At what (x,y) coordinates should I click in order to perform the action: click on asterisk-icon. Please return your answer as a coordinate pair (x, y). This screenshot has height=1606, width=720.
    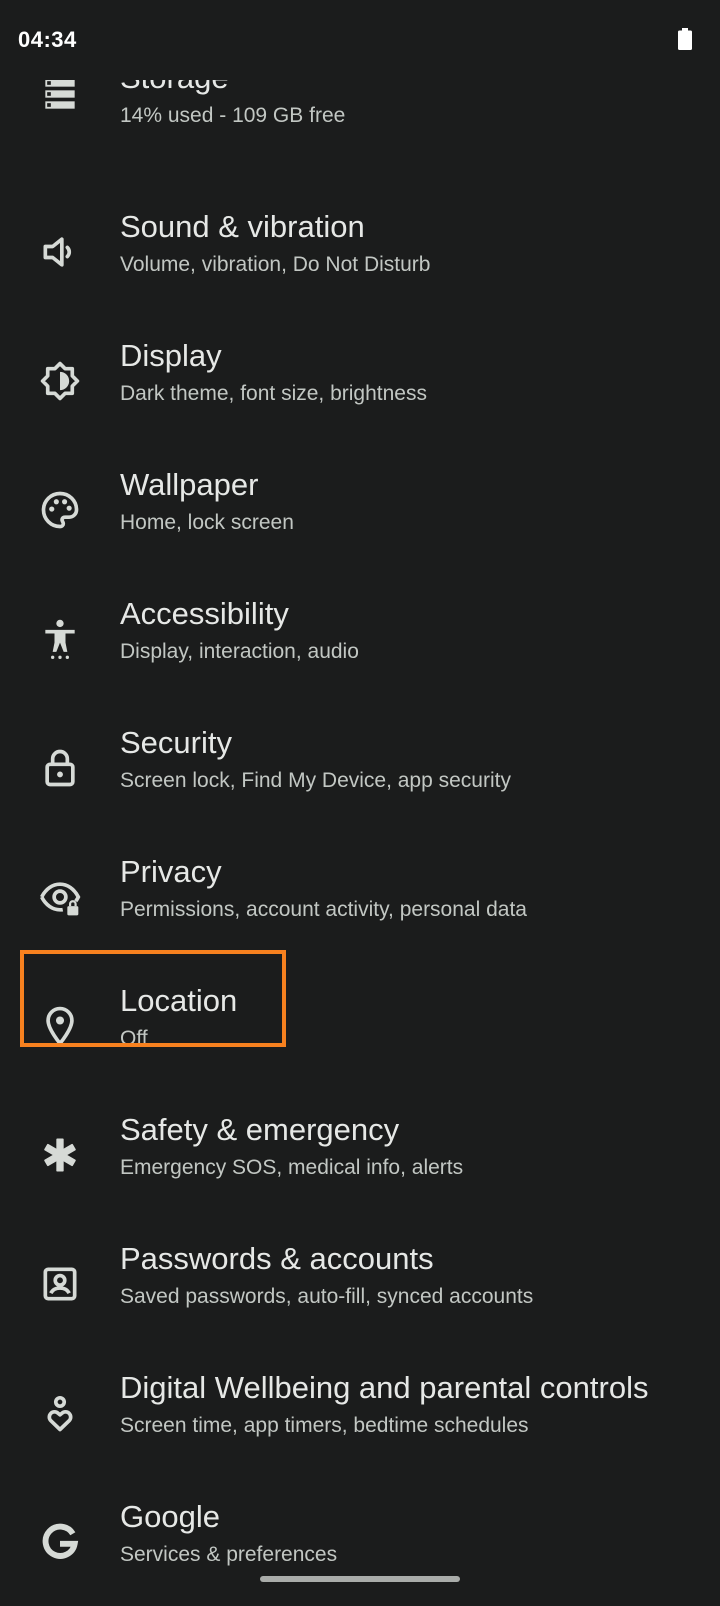
    Looking at the image, I should click on (60, 1155).